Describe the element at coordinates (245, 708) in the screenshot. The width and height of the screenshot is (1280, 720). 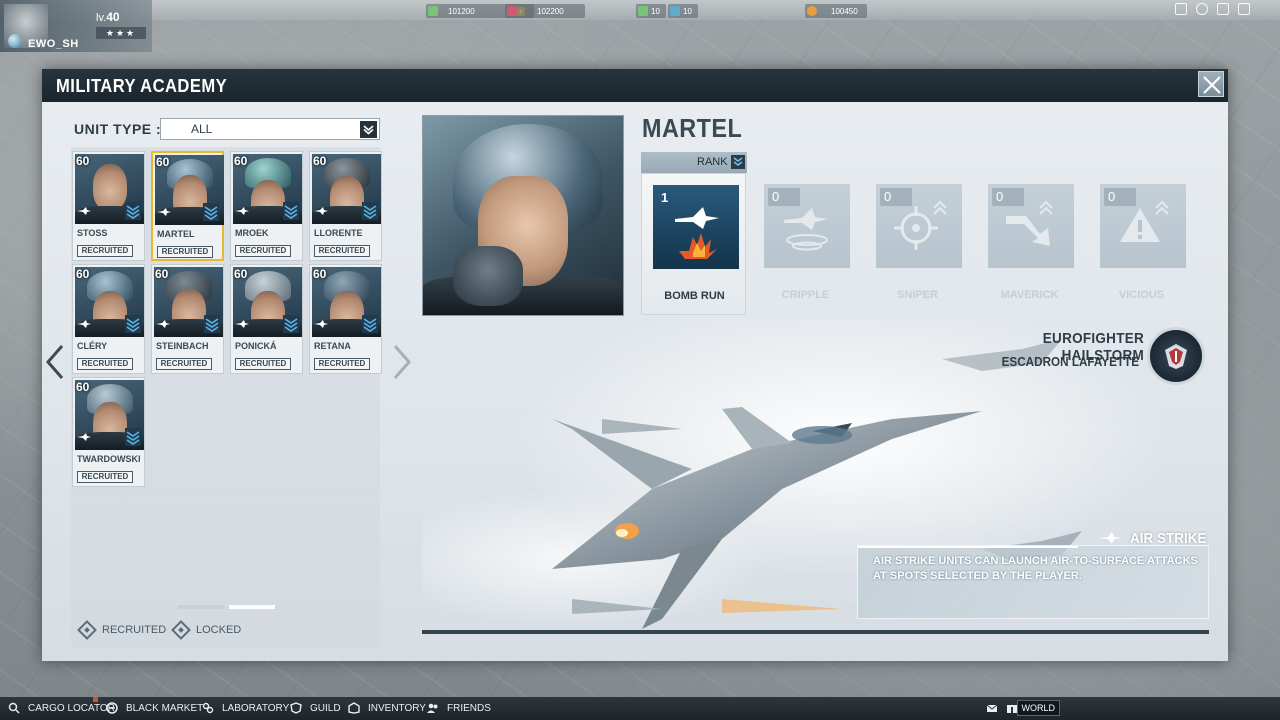
I see `nav-laboratory: LABORATORY` at that location.